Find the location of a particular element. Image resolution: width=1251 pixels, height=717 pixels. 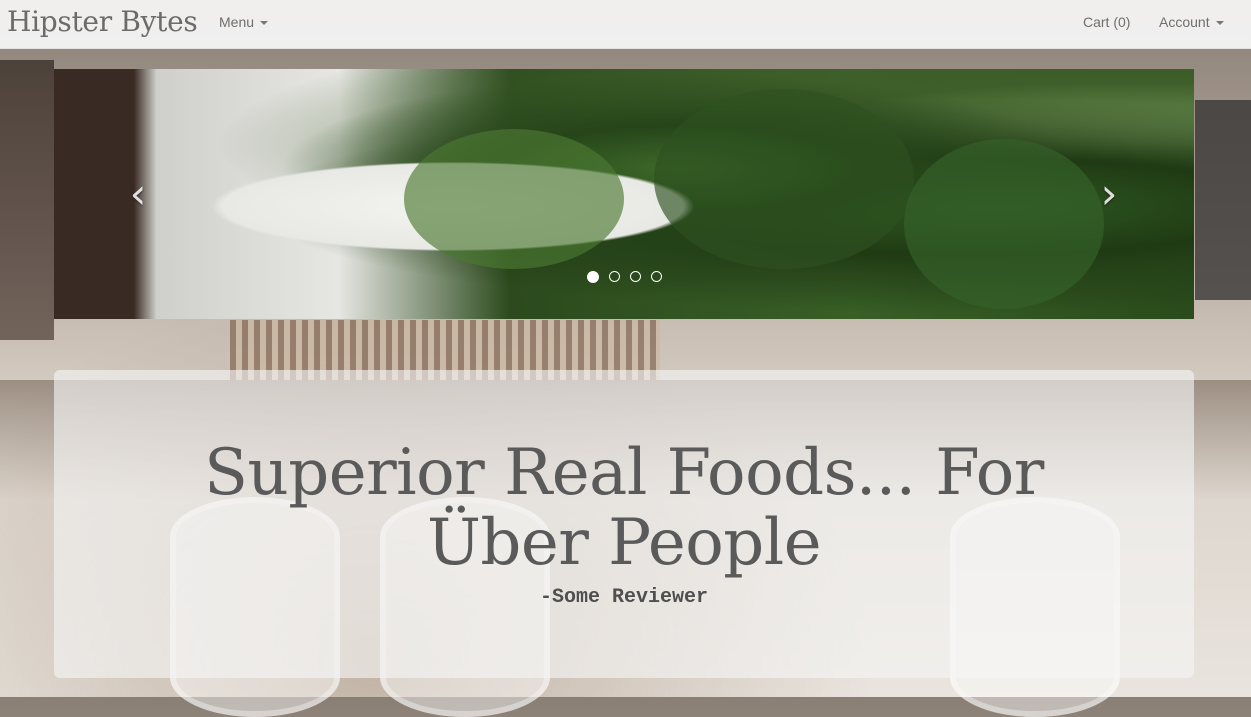

background-chalkboard is located at coordinates (1223, 200).